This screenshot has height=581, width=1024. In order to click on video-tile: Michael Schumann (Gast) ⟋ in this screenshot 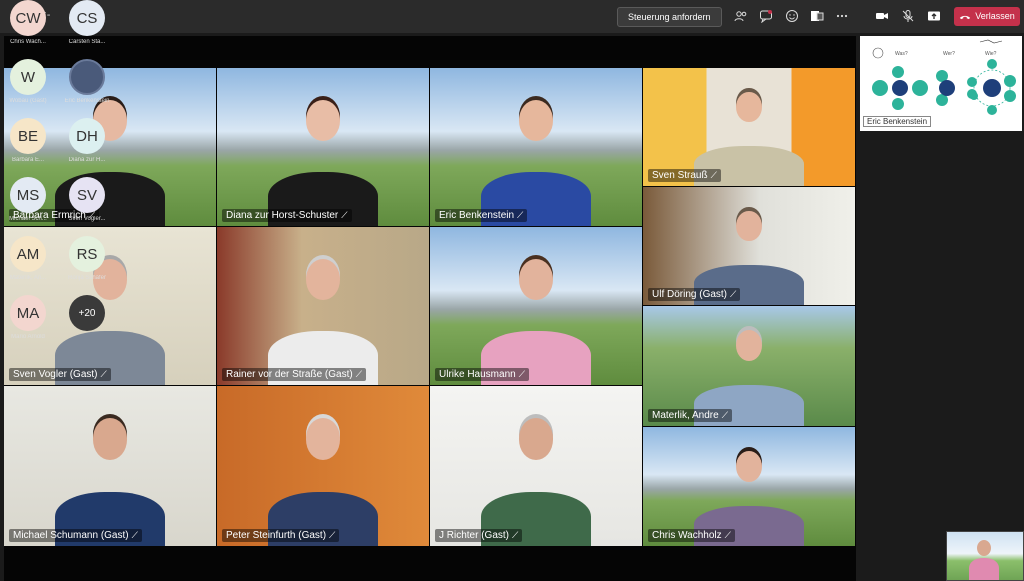, I will do `click(110, 466)`.